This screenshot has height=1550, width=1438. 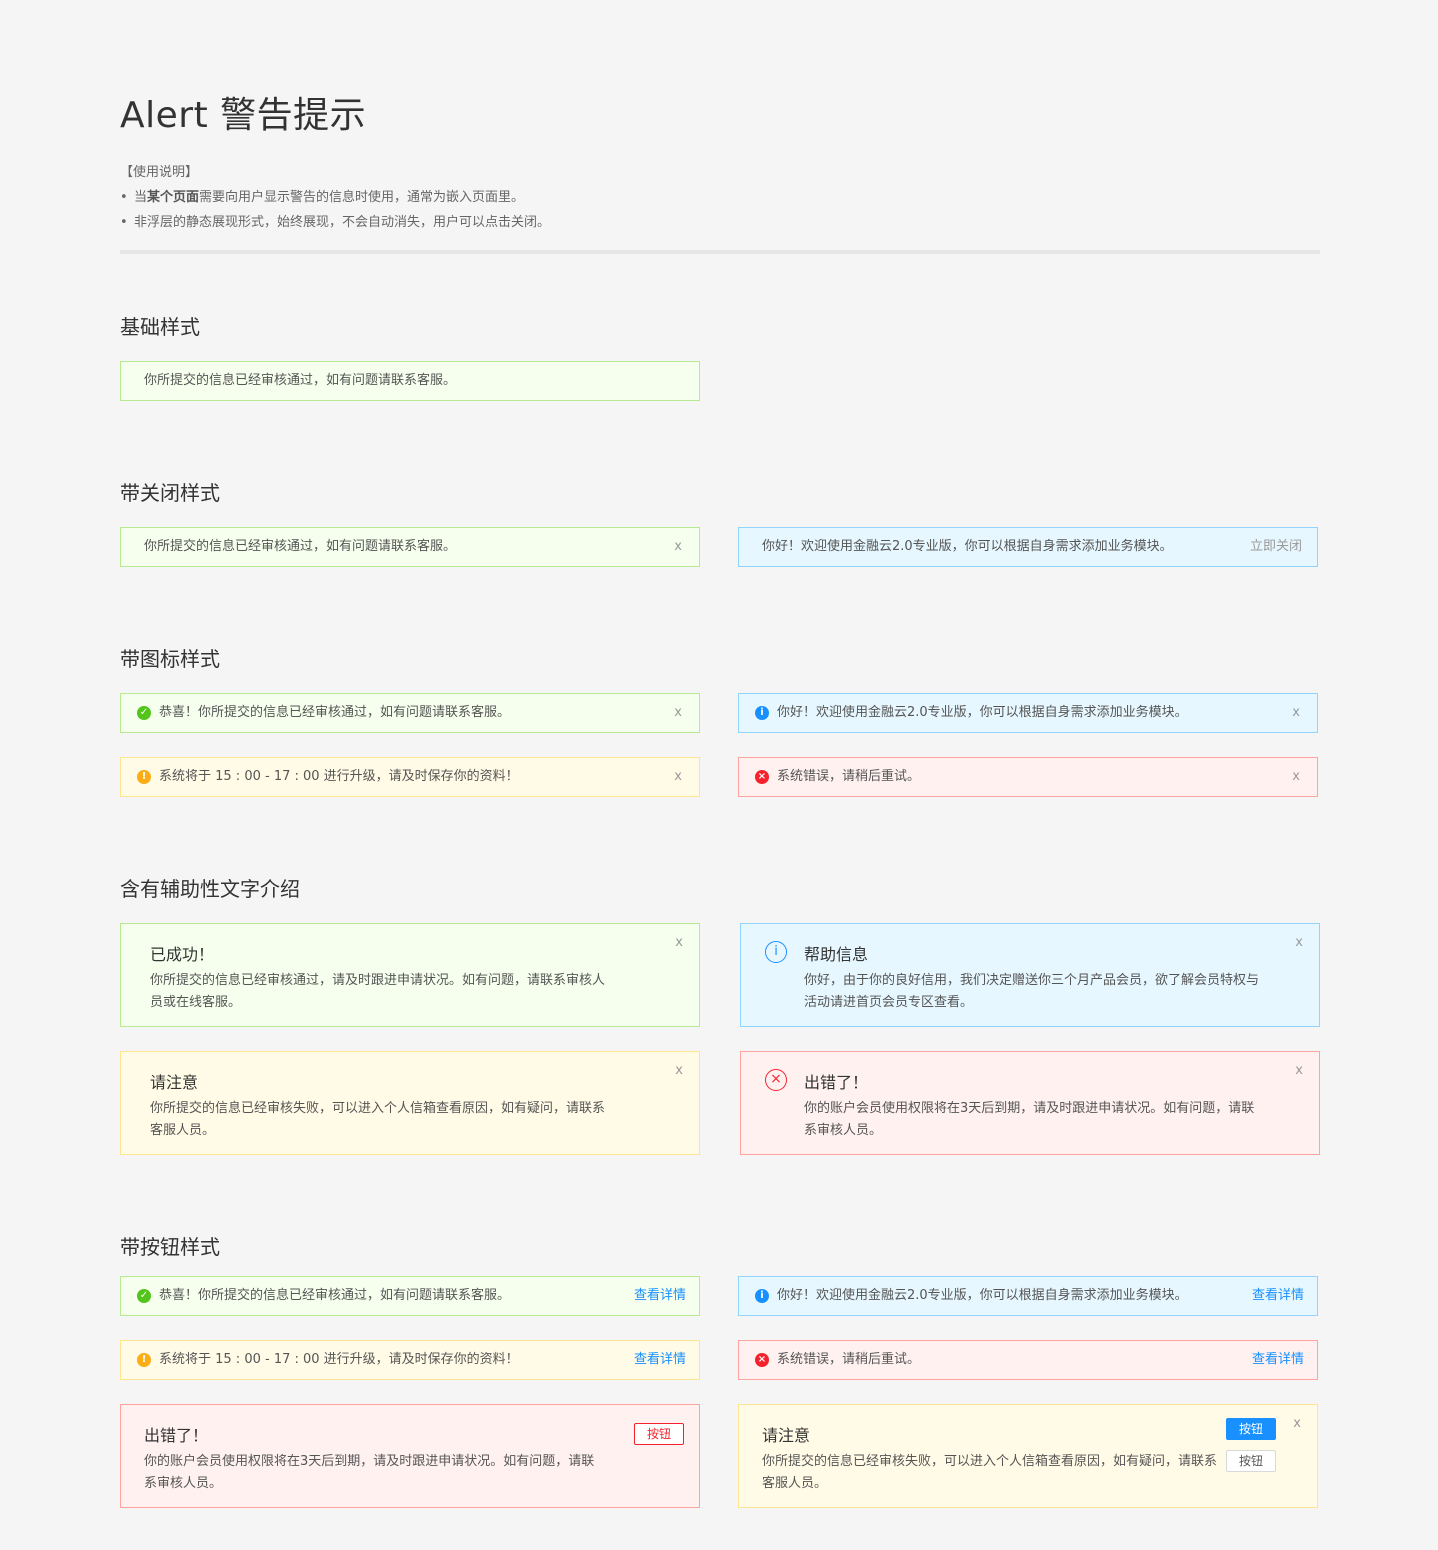 I want to click on divider, so click(x=720, y=252).